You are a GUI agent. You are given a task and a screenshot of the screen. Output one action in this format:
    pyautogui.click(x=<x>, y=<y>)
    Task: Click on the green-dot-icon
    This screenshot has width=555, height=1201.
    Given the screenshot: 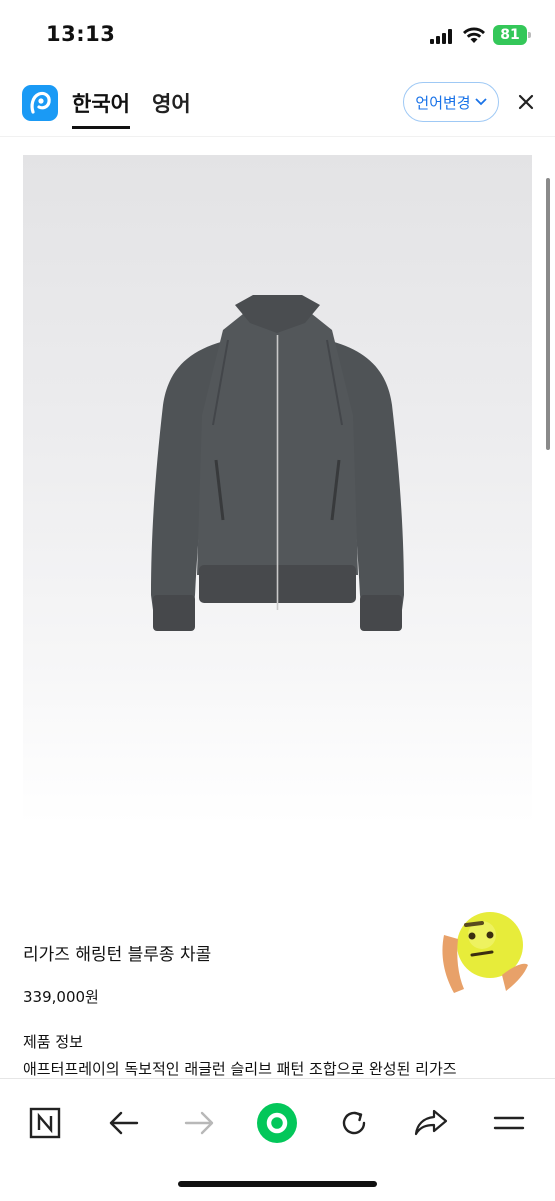 What is the action you would take?
    pyautogui.click(x=277, y=1123)
    